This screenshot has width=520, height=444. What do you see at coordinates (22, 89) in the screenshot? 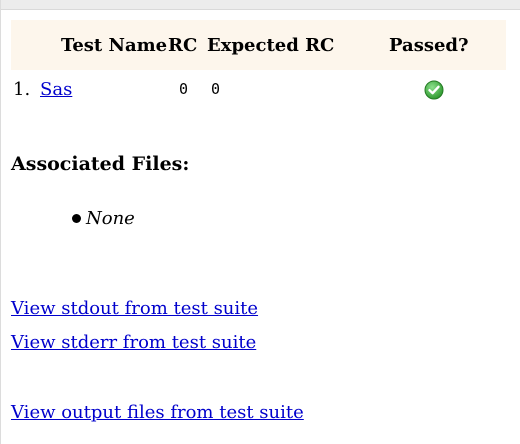
I see `row-index: 1.` at bounding box center [22, 89].